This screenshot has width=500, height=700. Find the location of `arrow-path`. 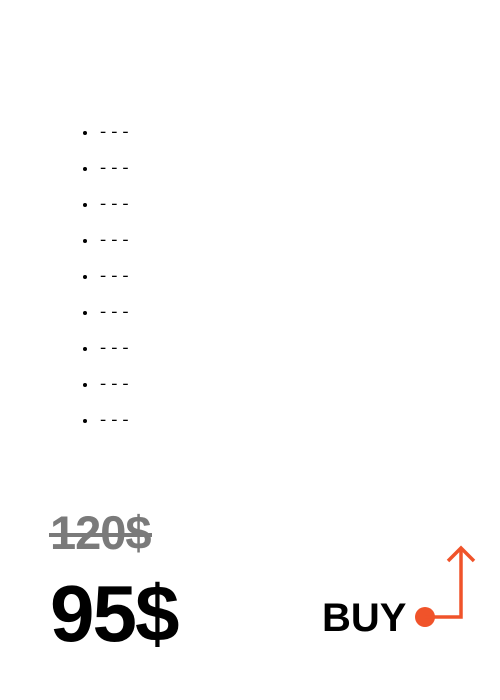

arrow-path is located at coordinates (444, 583).